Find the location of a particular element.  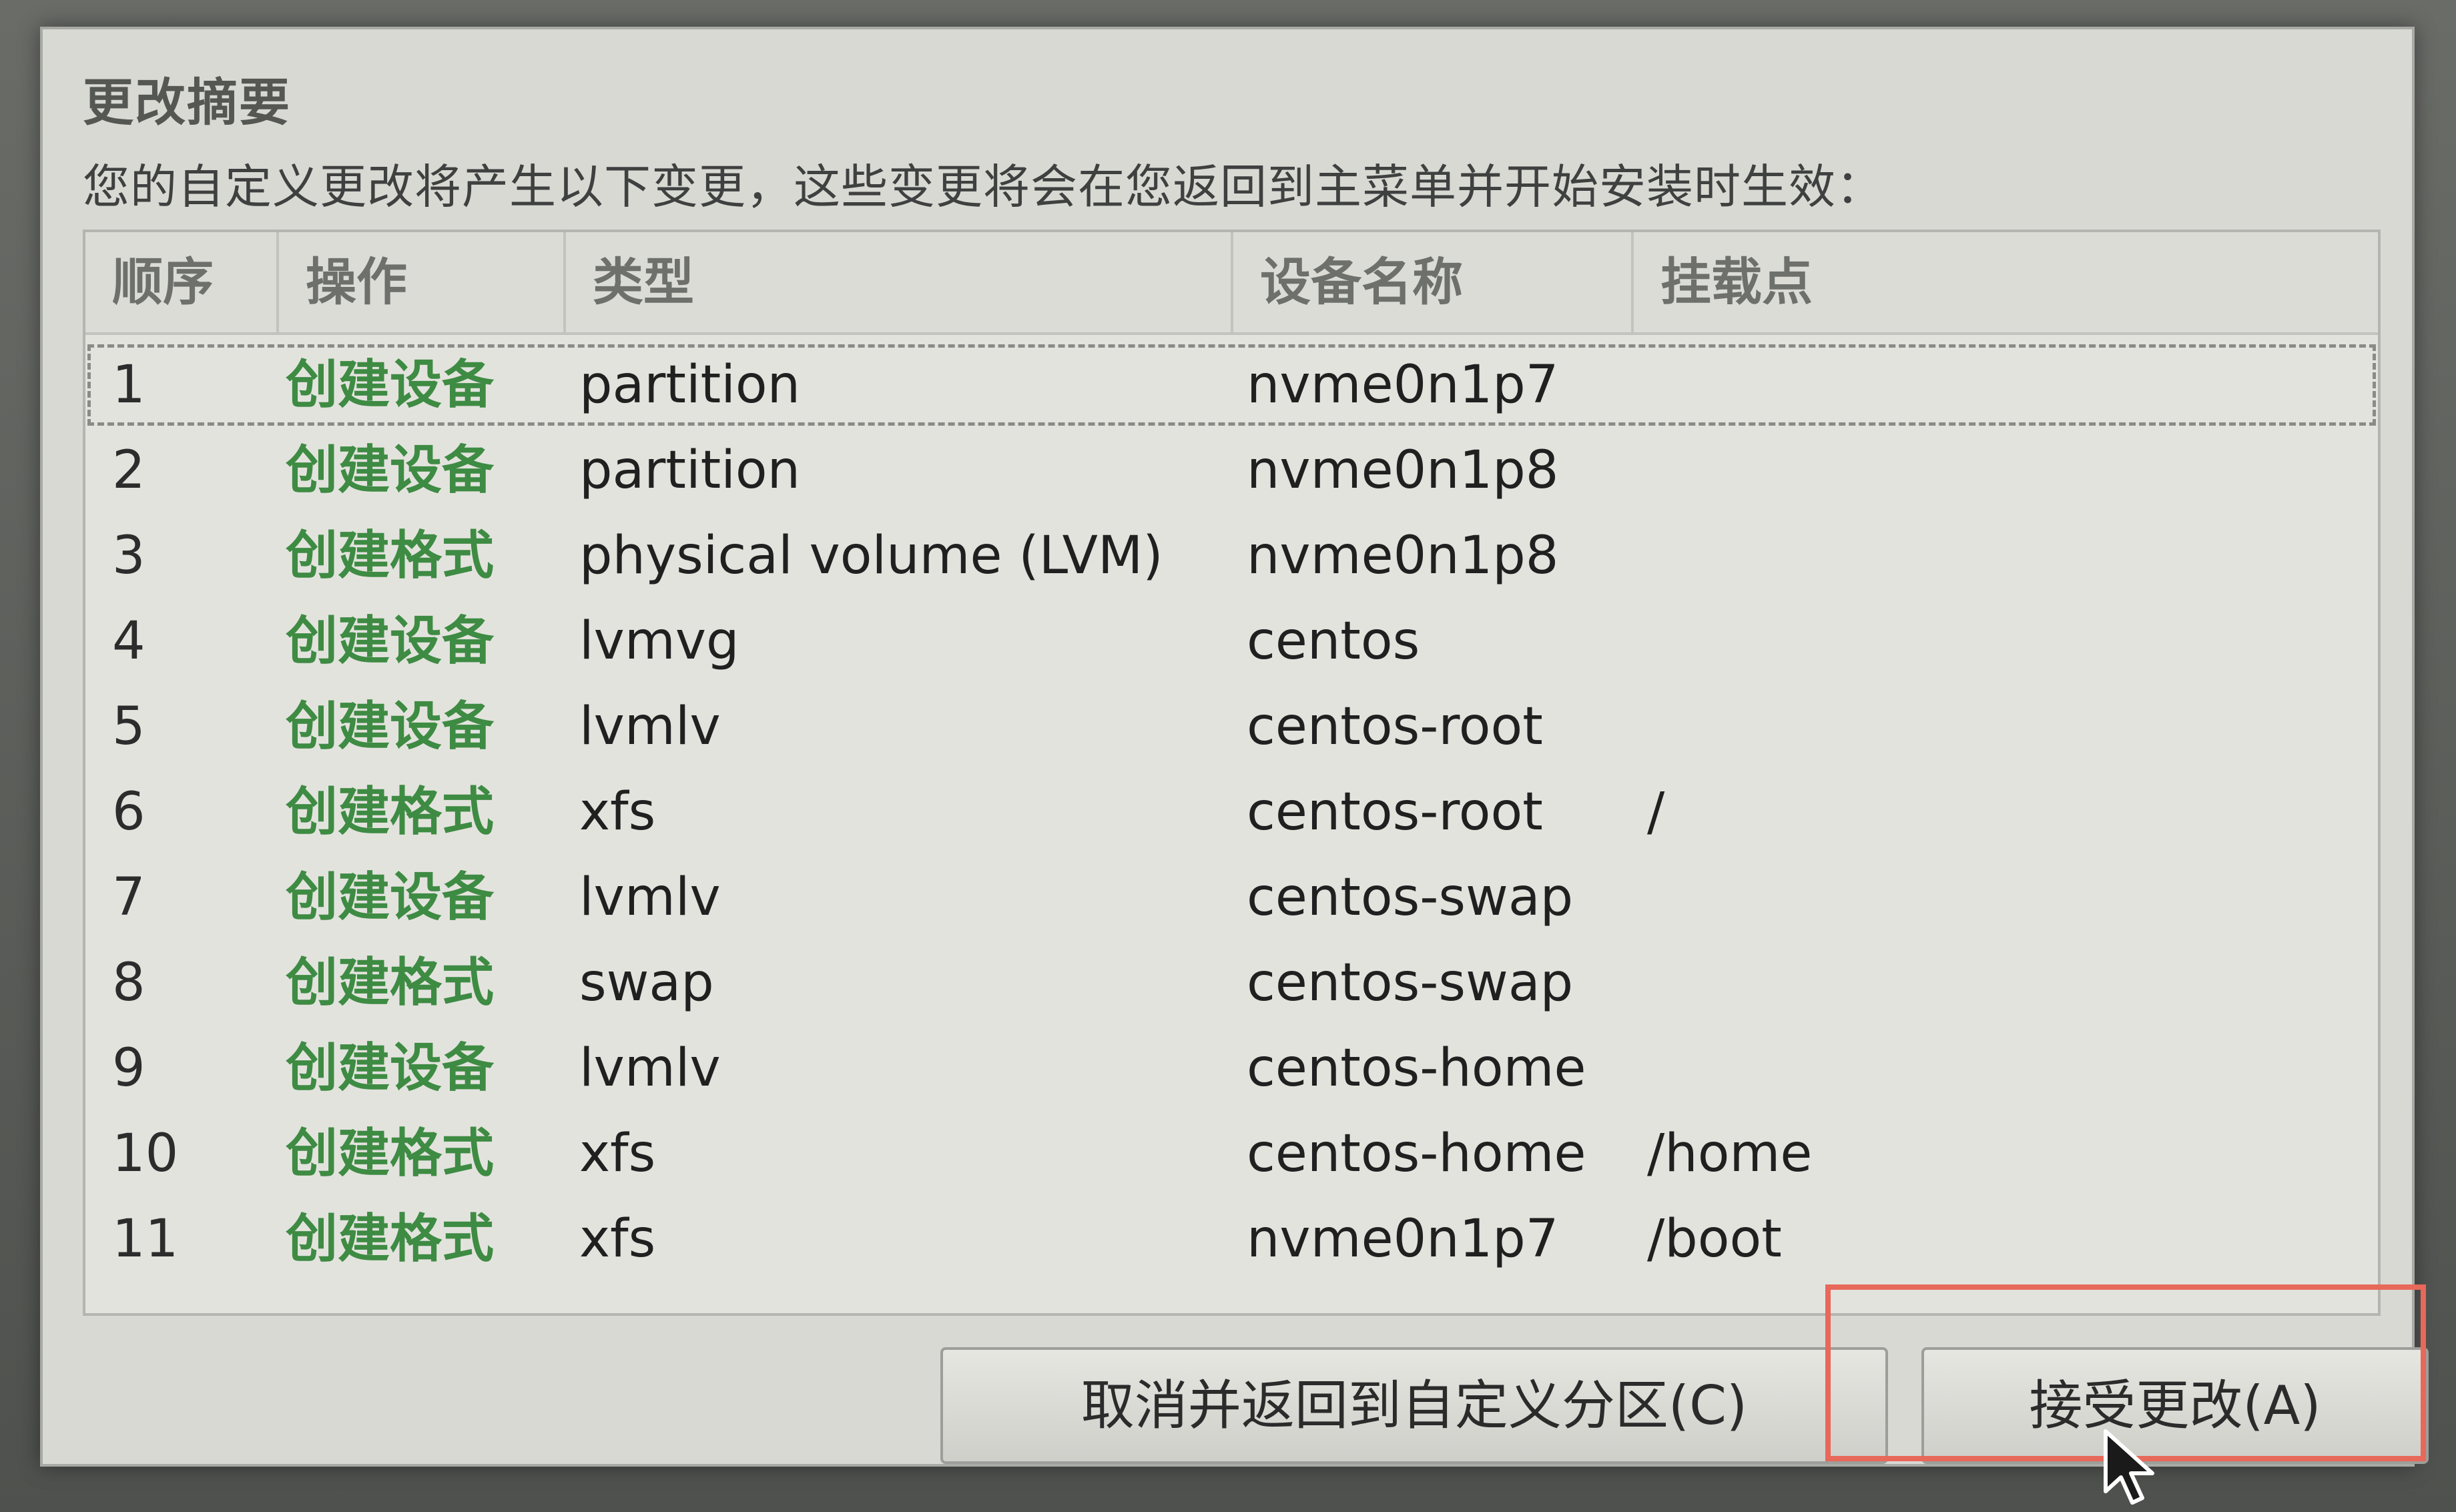

cell-order: 1 is located at coordinates (128, 385).